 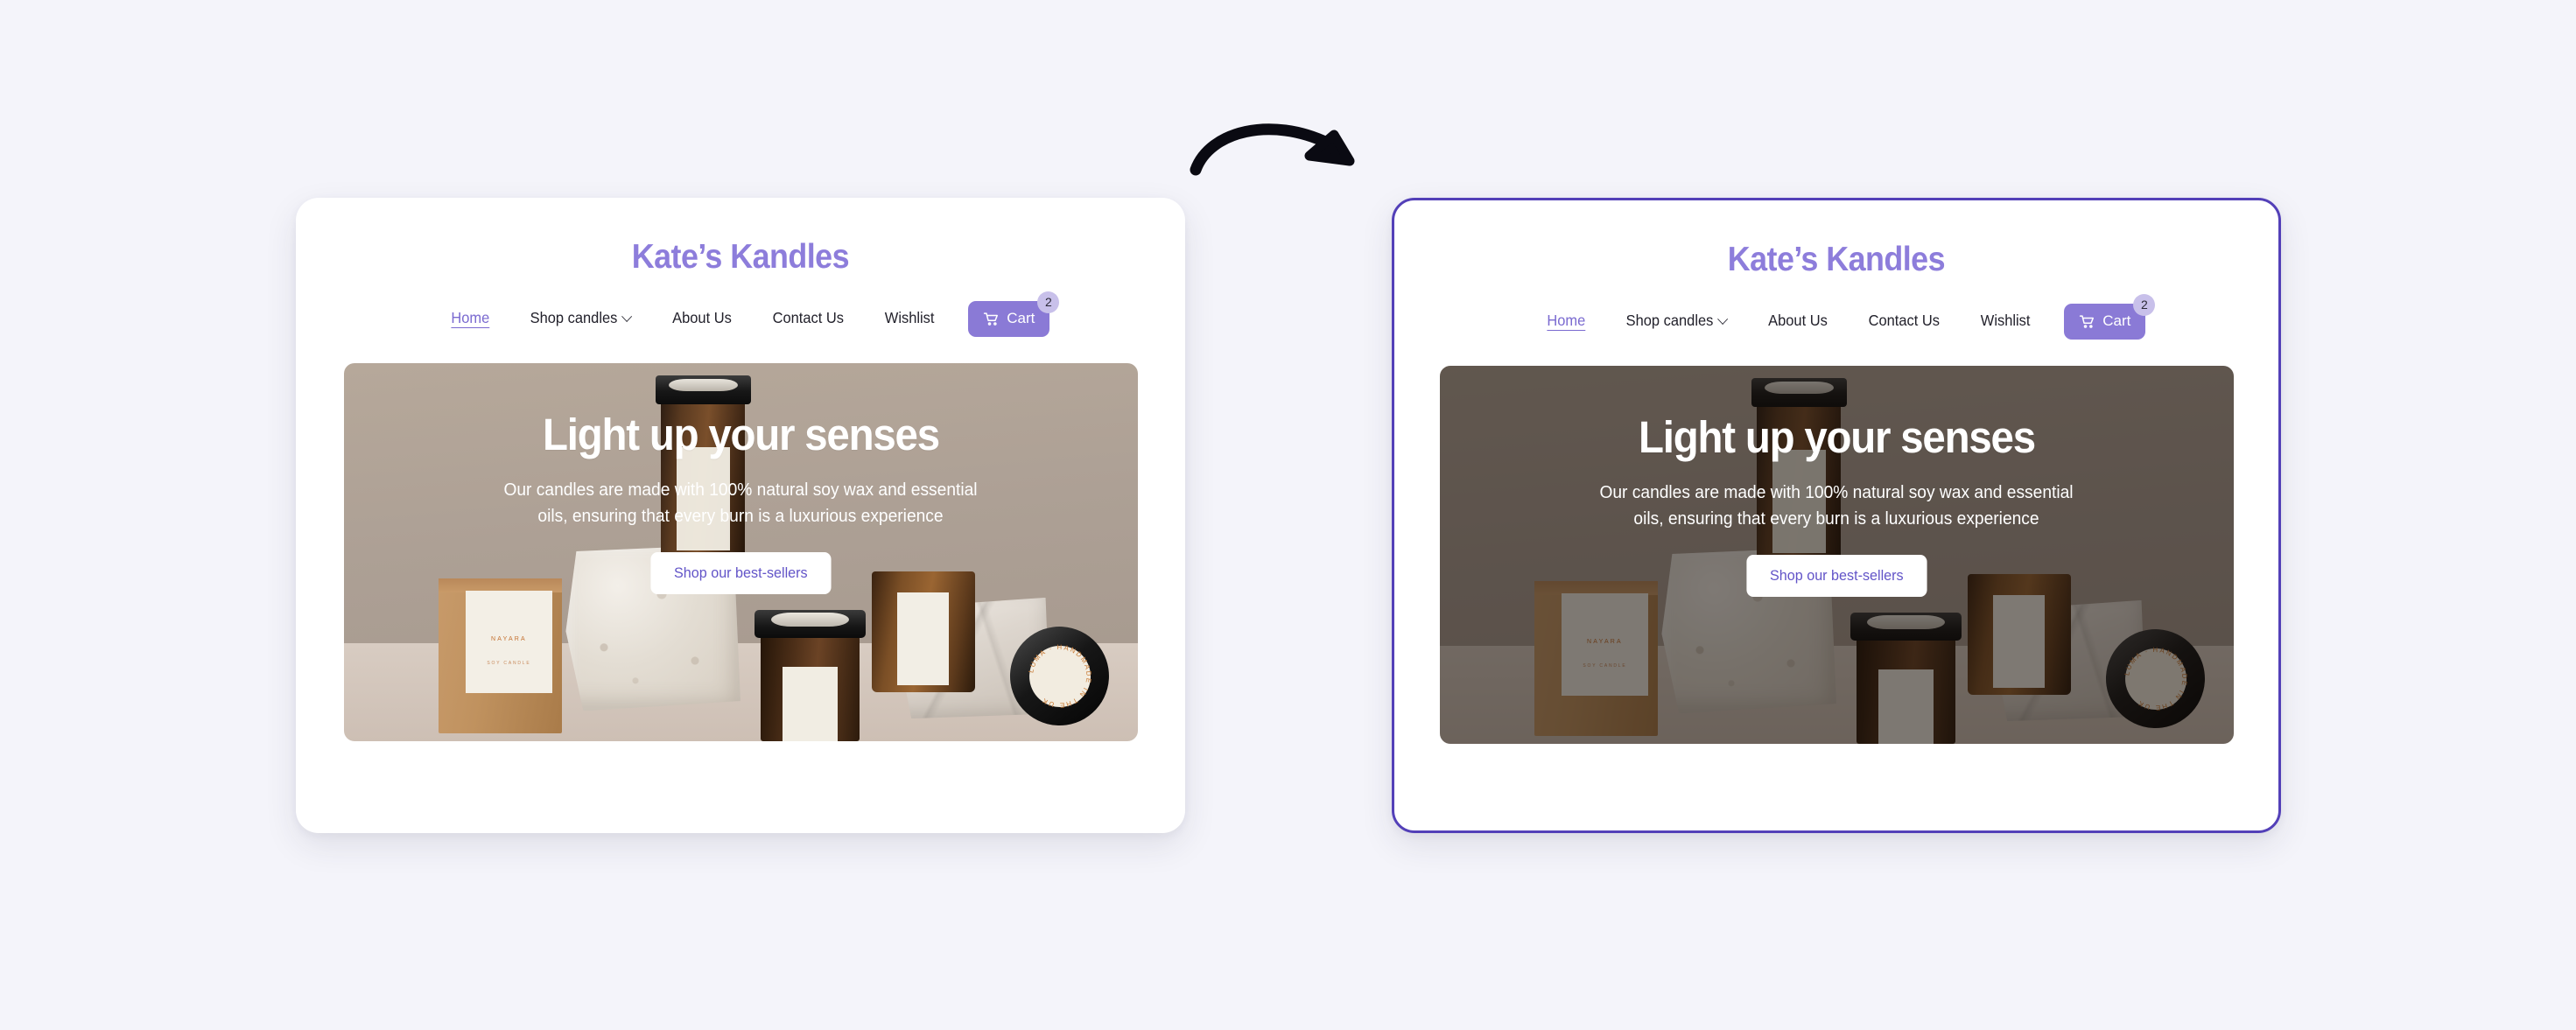 I want to click on hero-banner-after: NAYARA SOY CANDLE, so click(x=1836, y=555).